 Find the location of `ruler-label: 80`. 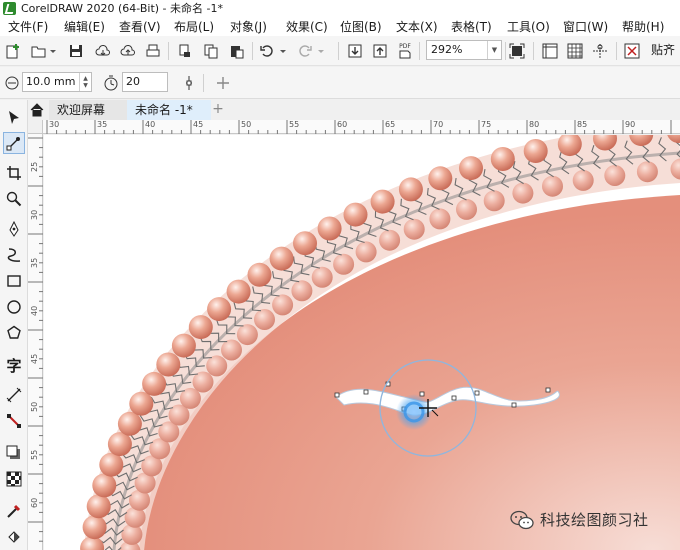

ruler-label: 80 is located at coordinates (534, 124).